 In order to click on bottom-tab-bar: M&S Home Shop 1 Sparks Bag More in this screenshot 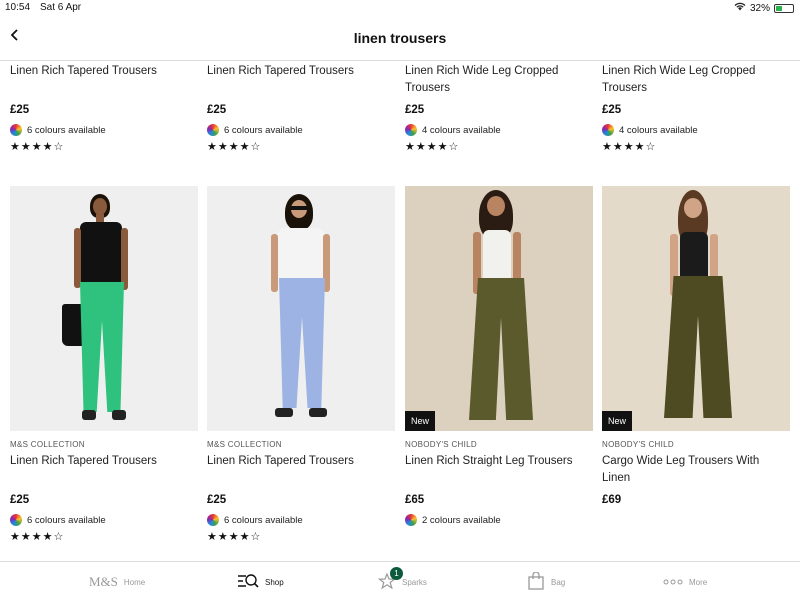, I will do `click(400, 580)`.